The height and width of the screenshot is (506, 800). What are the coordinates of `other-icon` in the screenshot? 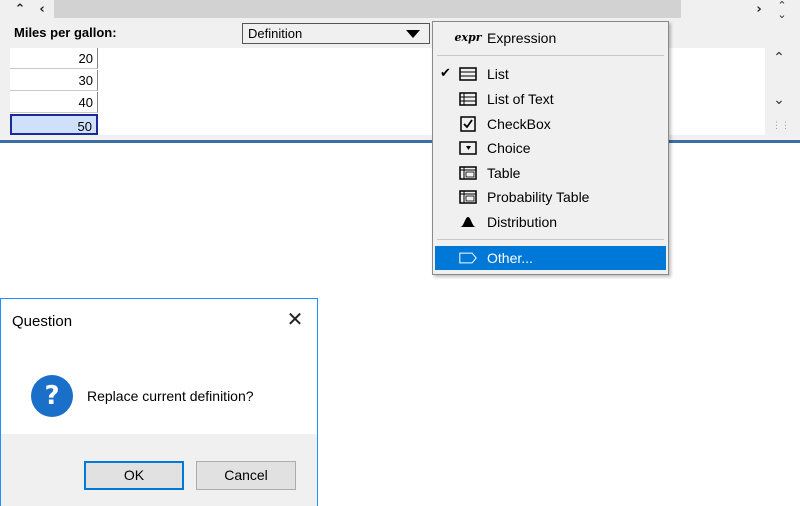 It's located at (468, 258).